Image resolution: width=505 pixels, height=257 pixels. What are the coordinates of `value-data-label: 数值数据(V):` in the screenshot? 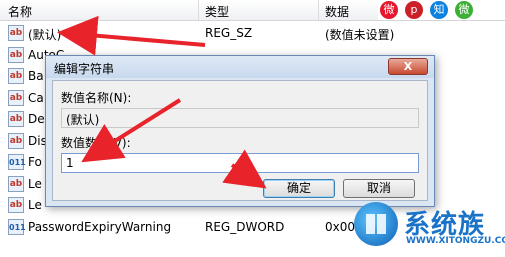 It's located at (96, 143).